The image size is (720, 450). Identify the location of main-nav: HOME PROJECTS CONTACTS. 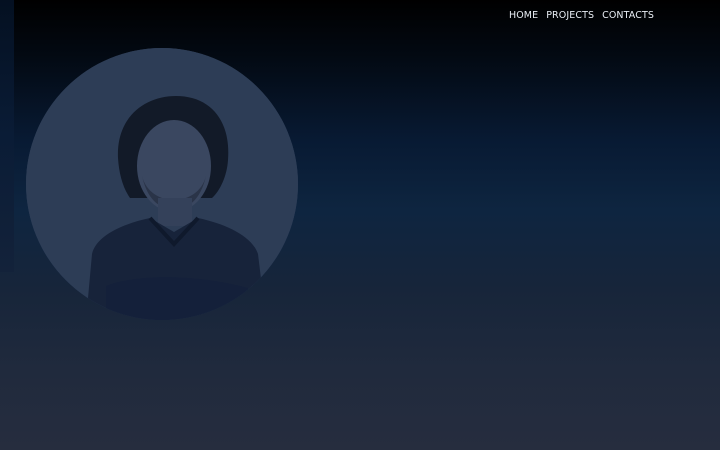
(581, 16).